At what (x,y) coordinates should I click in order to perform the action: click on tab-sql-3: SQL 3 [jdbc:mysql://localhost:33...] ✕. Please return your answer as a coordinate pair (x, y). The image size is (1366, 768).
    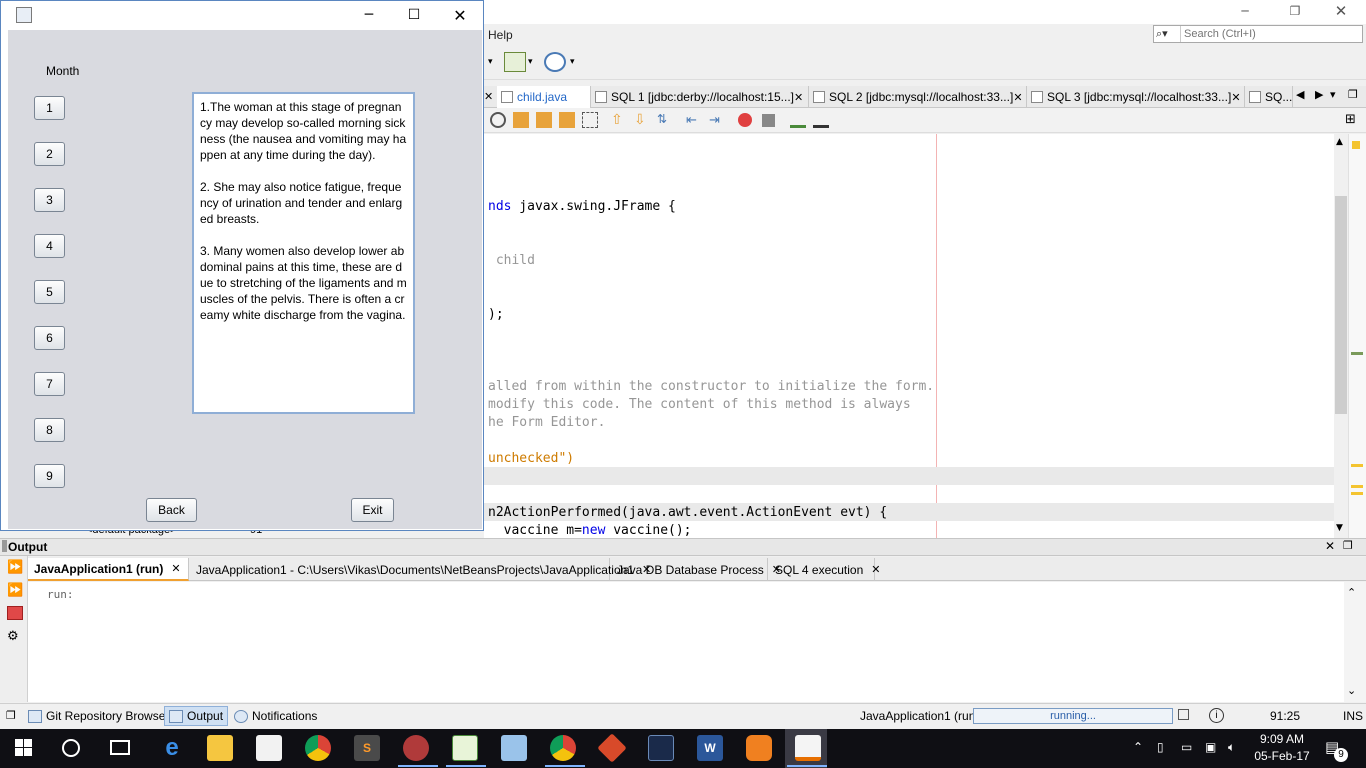
    Looking at the image, I should click on (1136, 97).